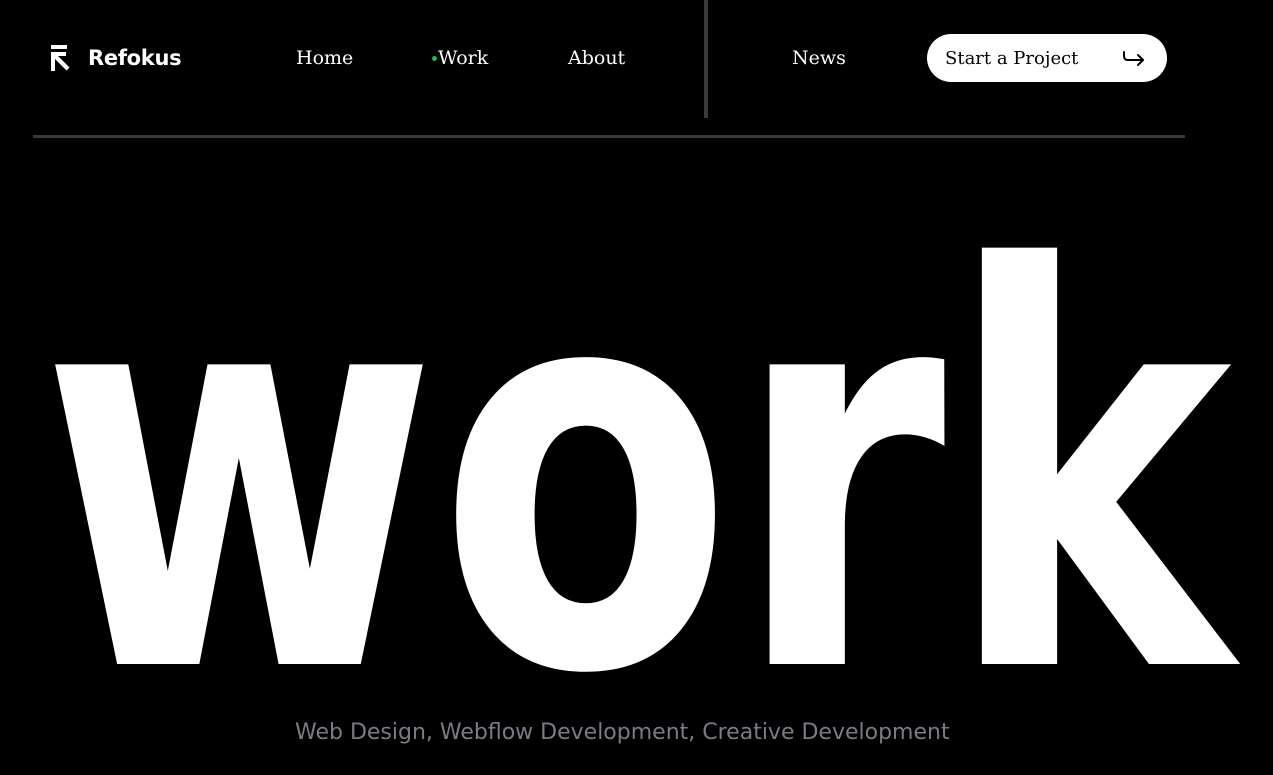 The height and width of the screenshot is (775, 1273). What do you see at coordinates (819, 58) in the screenshot?
I see `nav-news-link: News` at bounding box center [819, 58].